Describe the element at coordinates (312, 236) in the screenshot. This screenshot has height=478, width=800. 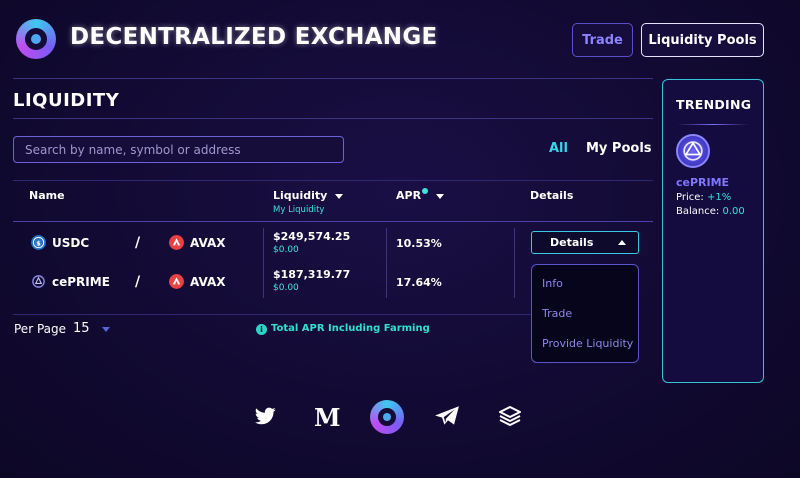
I see `liquidity-value: $249,574.25` at that location.